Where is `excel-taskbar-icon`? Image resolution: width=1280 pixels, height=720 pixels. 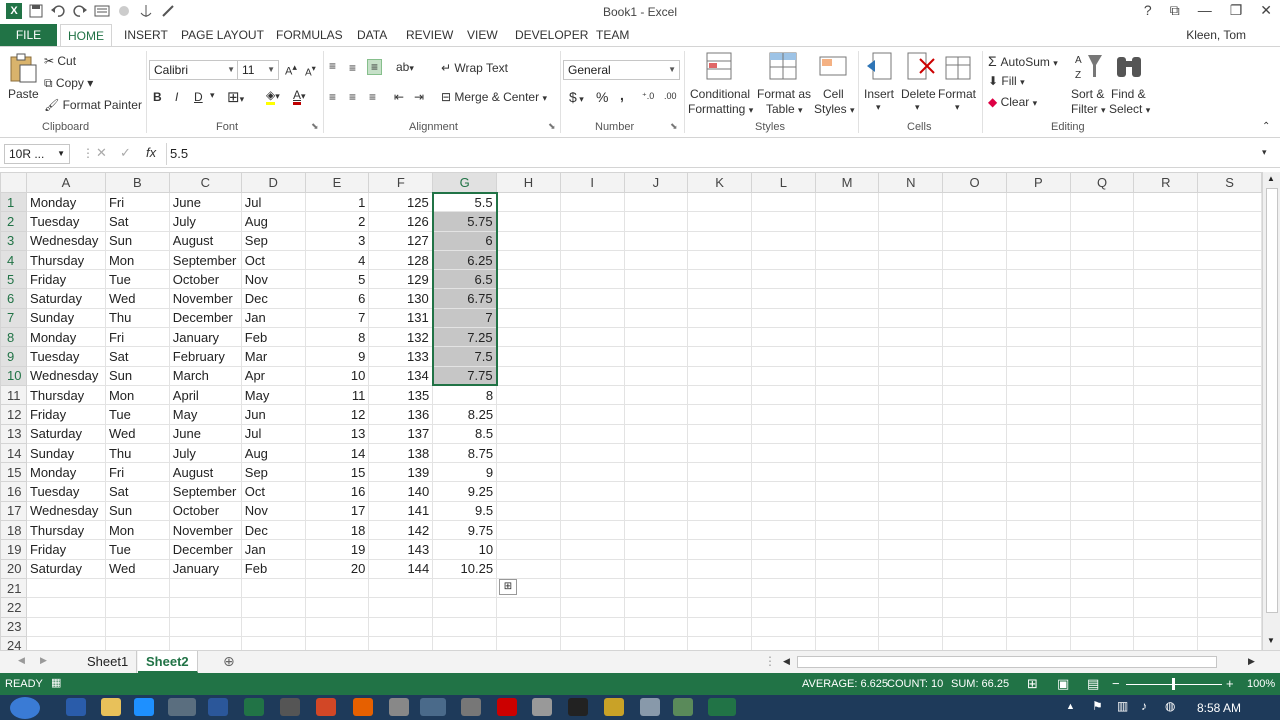
excel-taskbar-icon is located at coordinates (254, 707).